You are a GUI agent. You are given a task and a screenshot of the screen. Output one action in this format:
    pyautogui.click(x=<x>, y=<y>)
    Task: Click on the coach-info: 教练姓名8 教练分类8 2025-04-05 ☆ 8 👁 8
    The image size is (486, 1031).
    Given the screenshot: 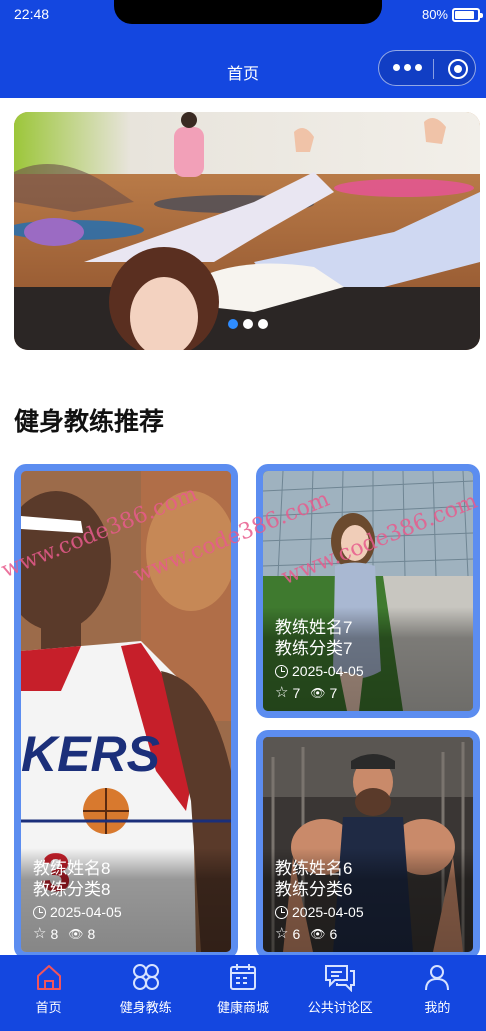 What is the action you would take?
    pyautogui.click(x=126, y=900)
    